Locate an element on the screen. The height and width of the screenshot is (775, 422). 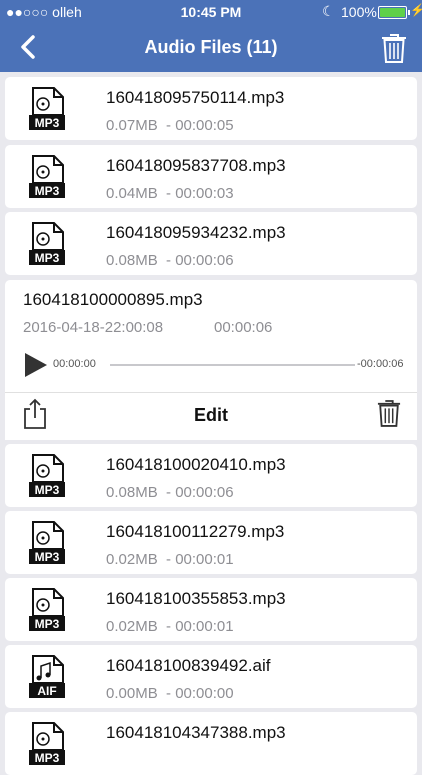
file-name: 160418104347388.mp3 is located at coordinates (196, 732).